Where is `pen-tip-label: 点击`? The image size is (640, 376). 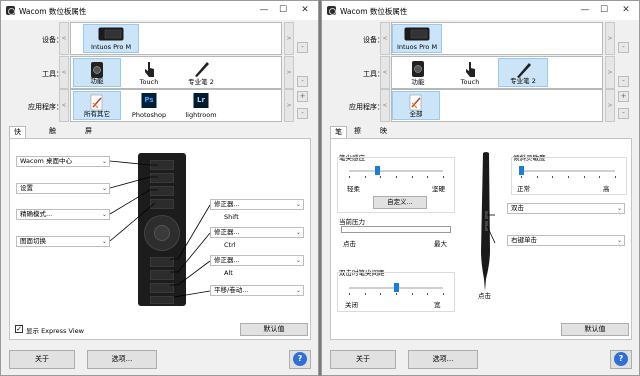
pen-tip-label: 点击 is located at coordinates (484, 296).